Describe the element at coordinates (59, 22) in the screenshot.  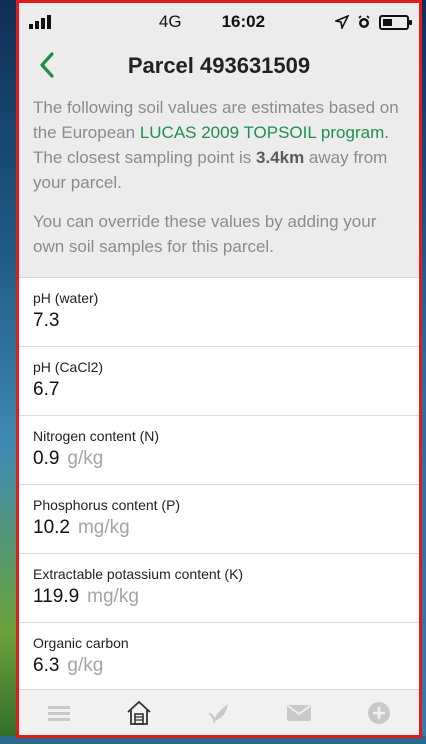
I see `signal-icon` at that location.